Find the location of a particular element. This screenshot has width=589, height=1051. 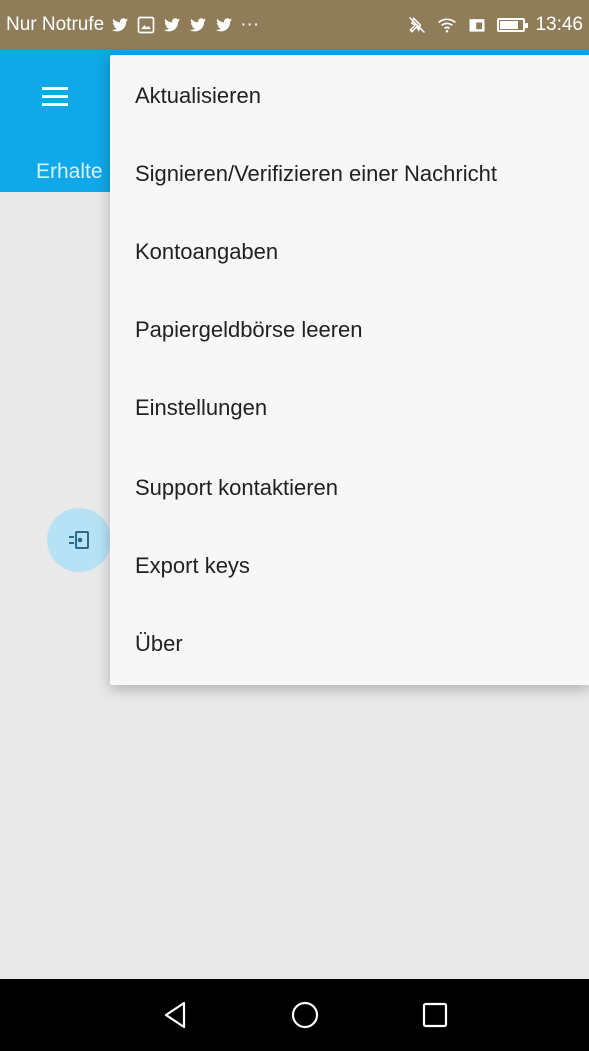

status-right: 13:46 is located at coordinates (495, 25).